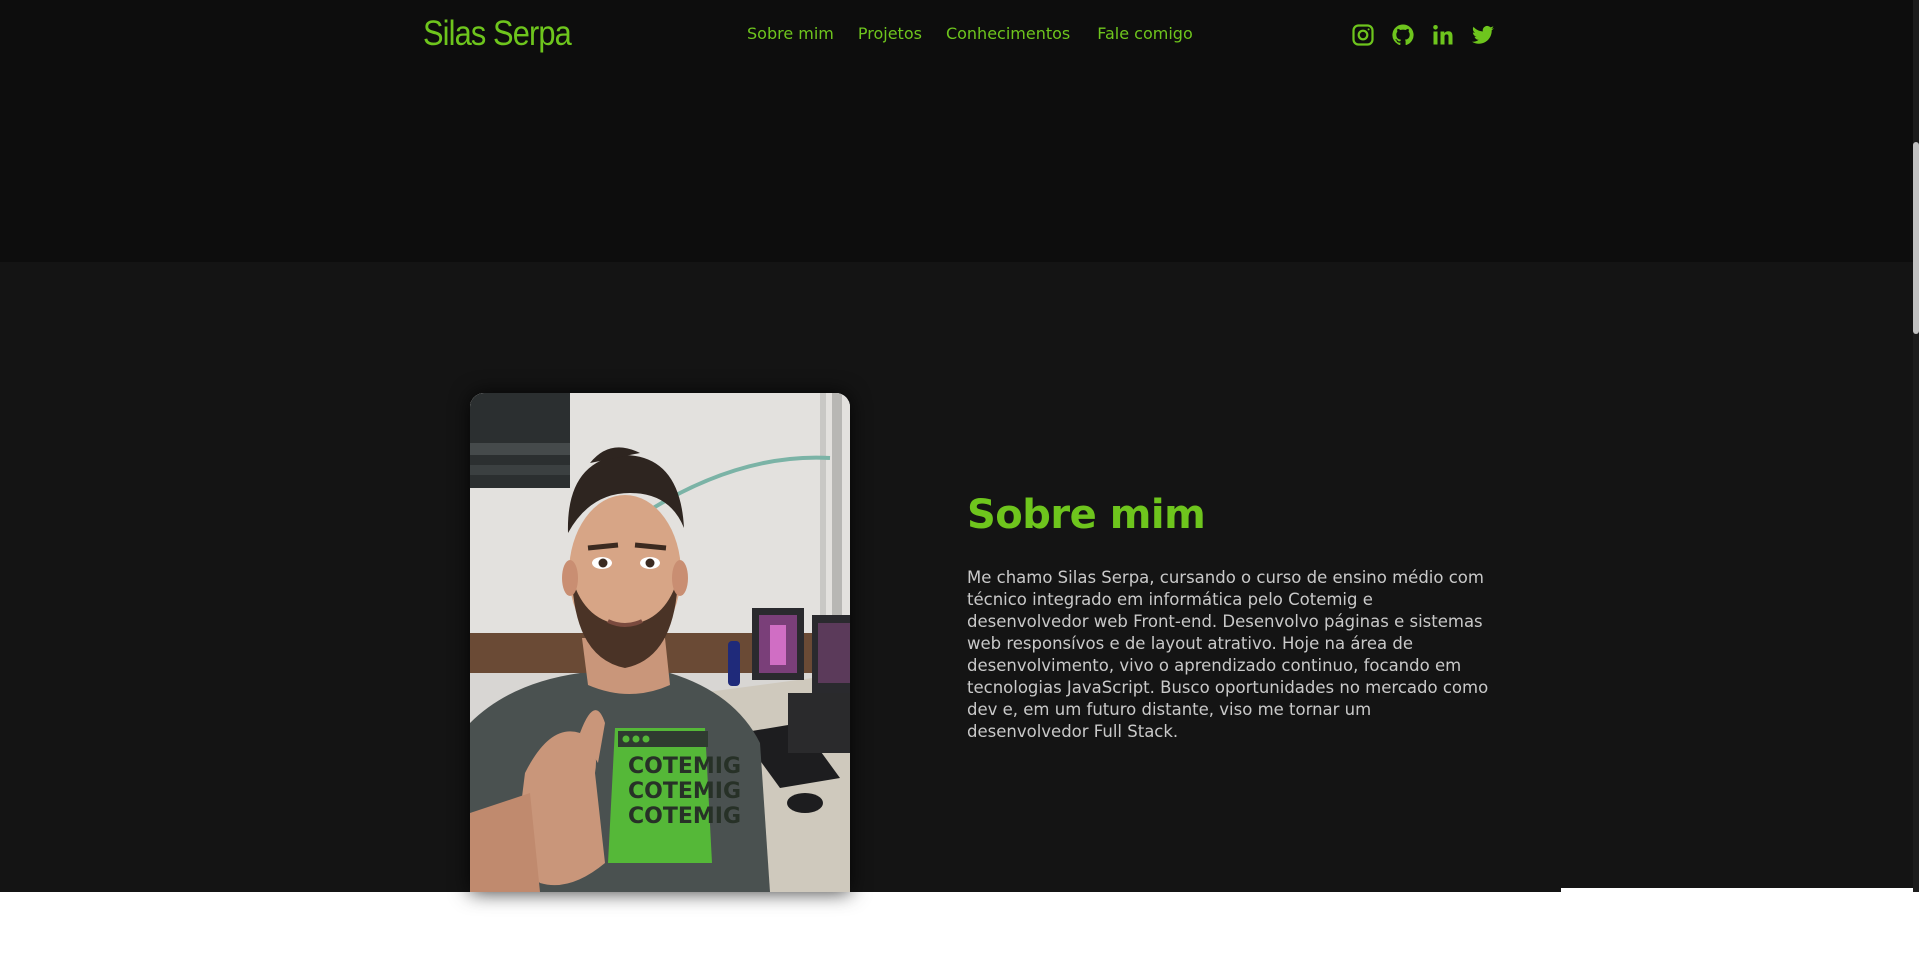 This screenshot has width=1919, height=963. What do you see at coordinates (1443, 35) in the screenshot?
I see `linkedin-icon` at bounding box center [1443, 35].